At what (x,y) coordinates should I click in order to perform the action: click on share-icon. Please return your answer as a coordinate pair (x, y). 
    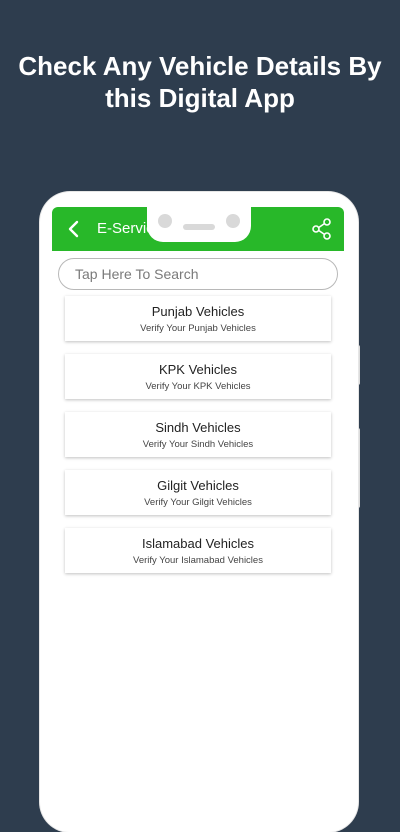
    Looking at the image, I should click on (322, 229).